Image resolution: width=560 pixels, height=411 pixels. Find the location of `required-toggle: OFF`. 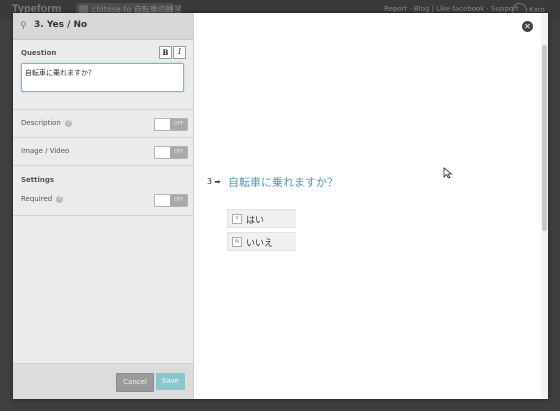

required-toggle: OFF is located at coordinates (171, 200).